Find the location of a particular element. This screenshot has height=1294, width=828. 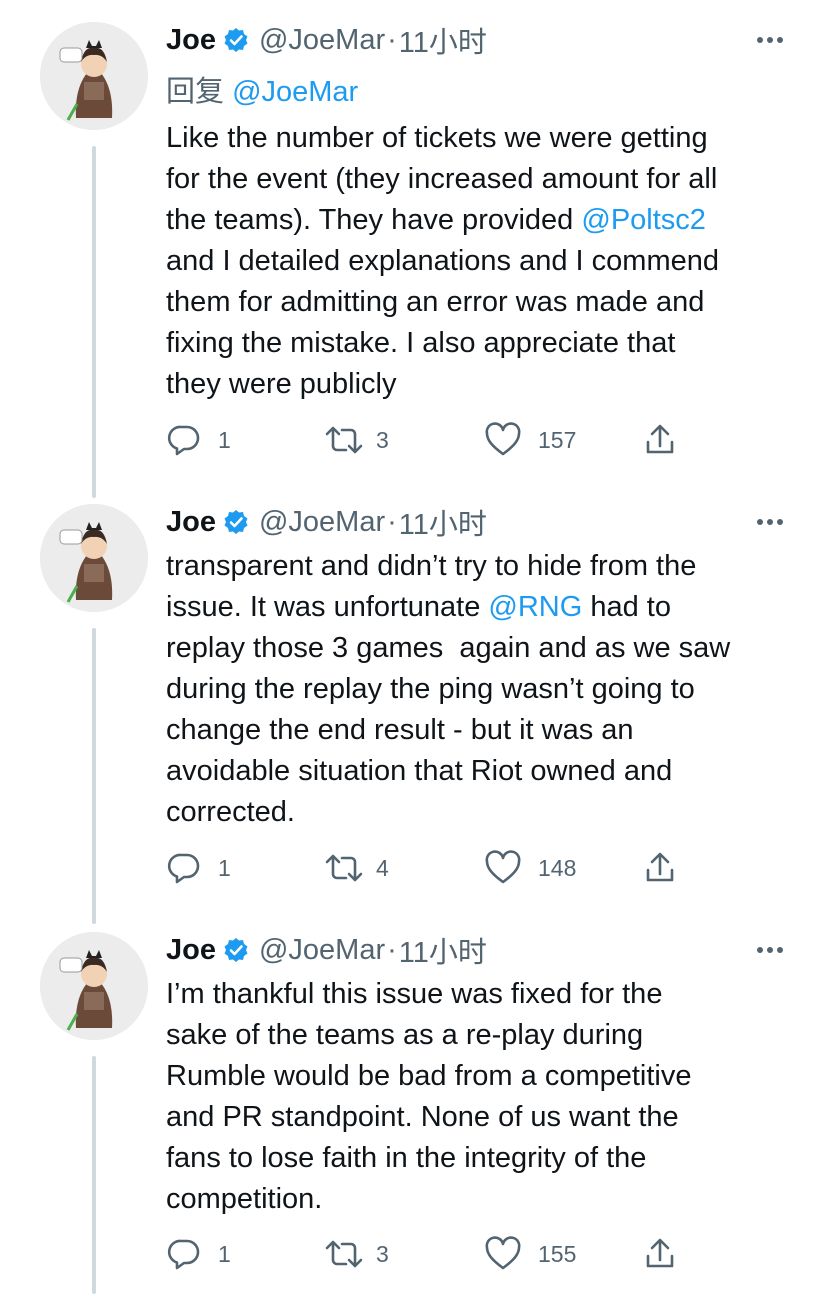

tweet-text-line: sake of the teams as a re-play during is located at coordinates (481, 1035).